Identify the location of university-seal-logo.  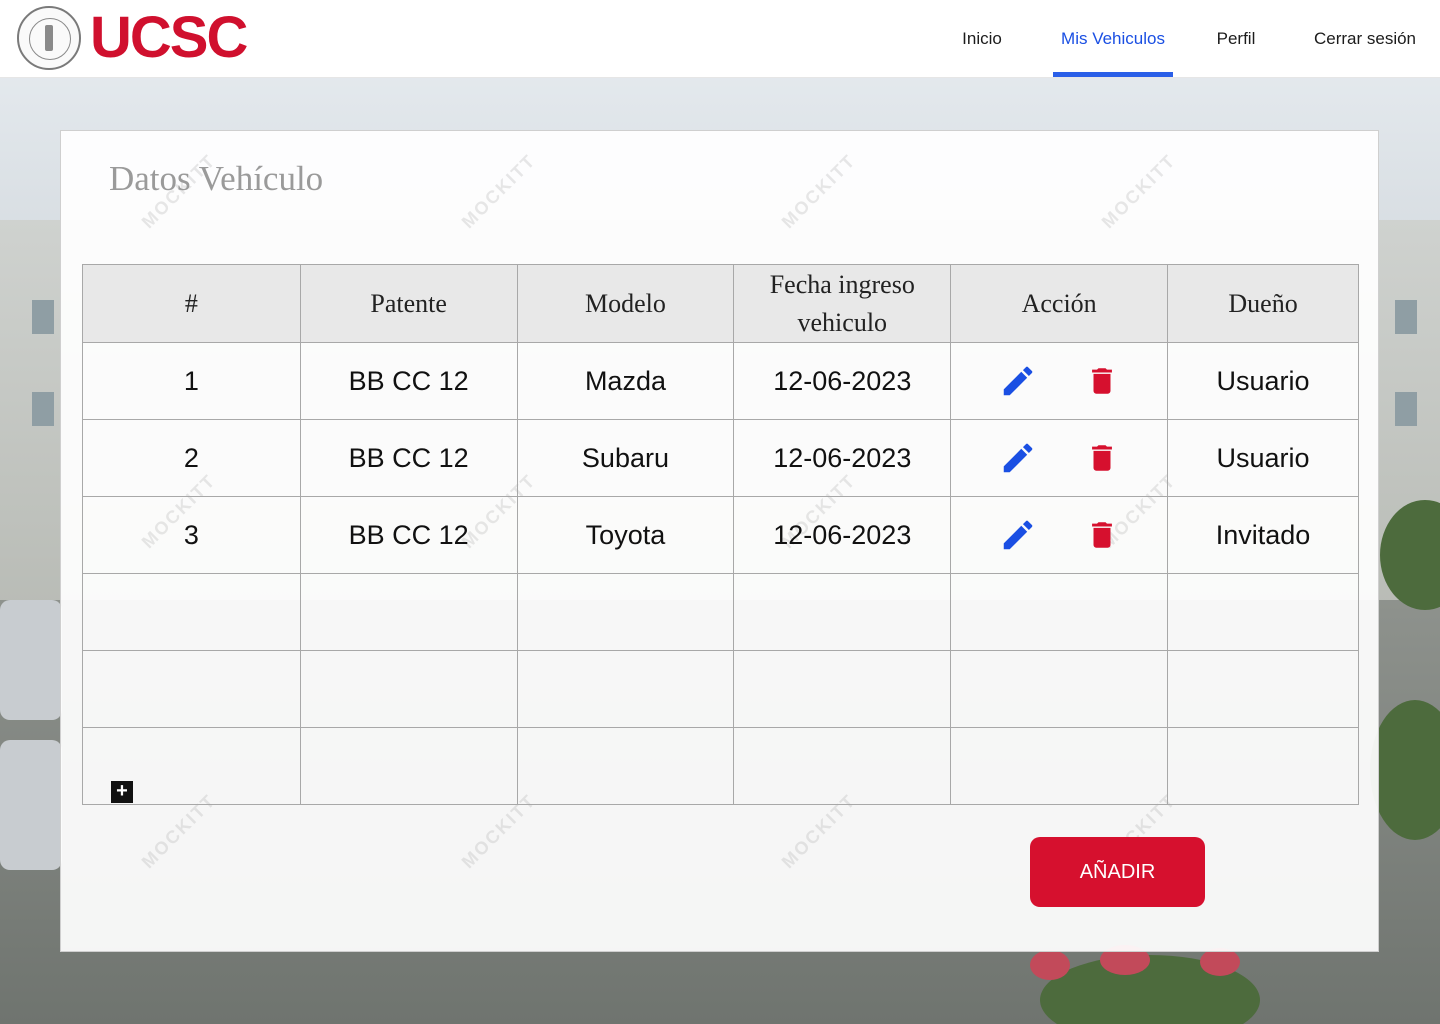
(49, 38).